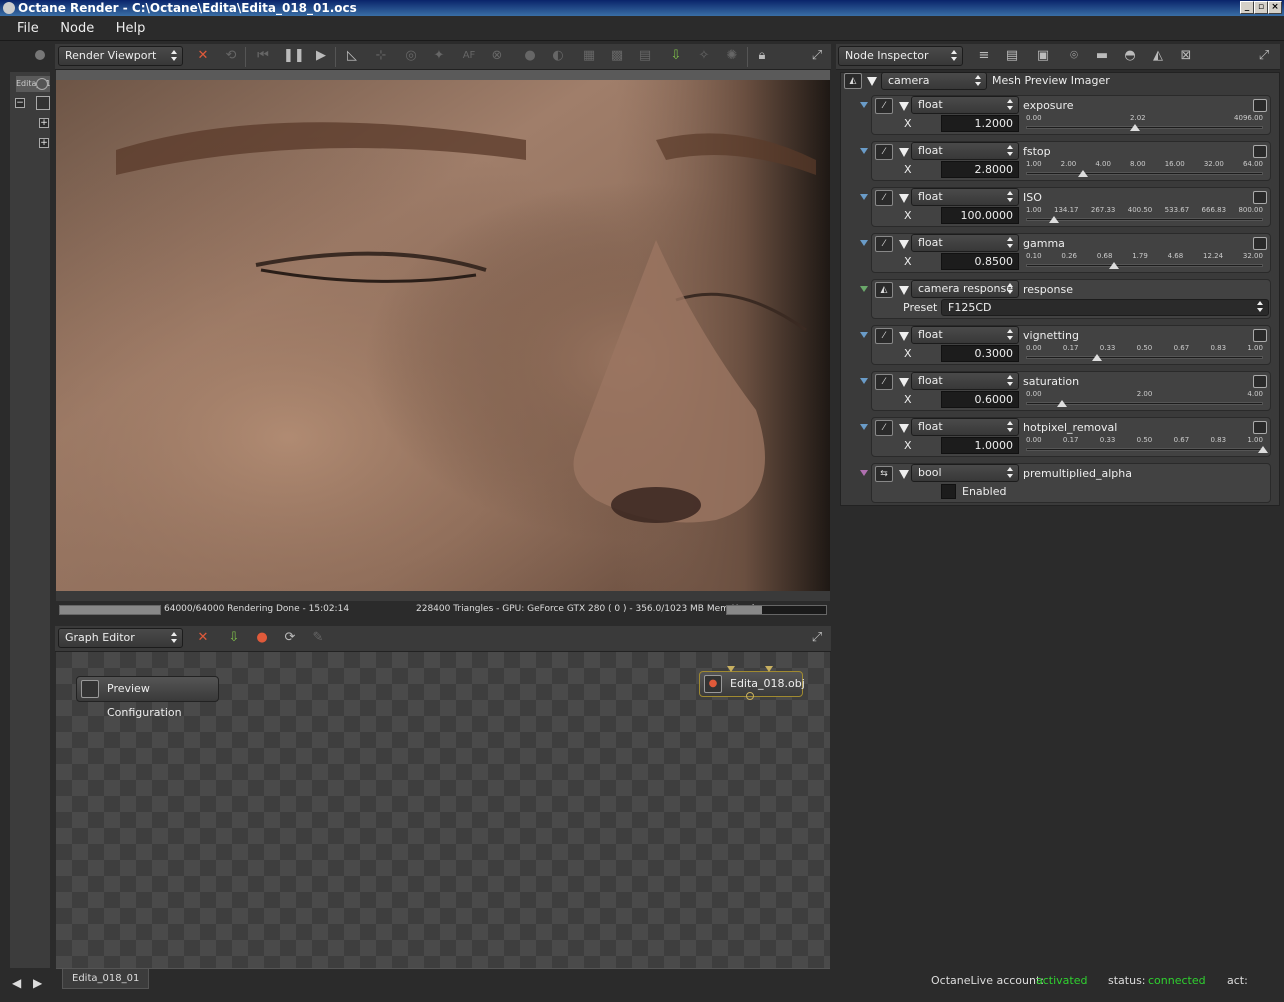 The width and height of the screenshot is (1284, 1002). What do you see at coordinates (147, 697) in the screenshot?
I see `graph-node-preview-configuration: Preview Configuration` at bounding box center [147, 697].